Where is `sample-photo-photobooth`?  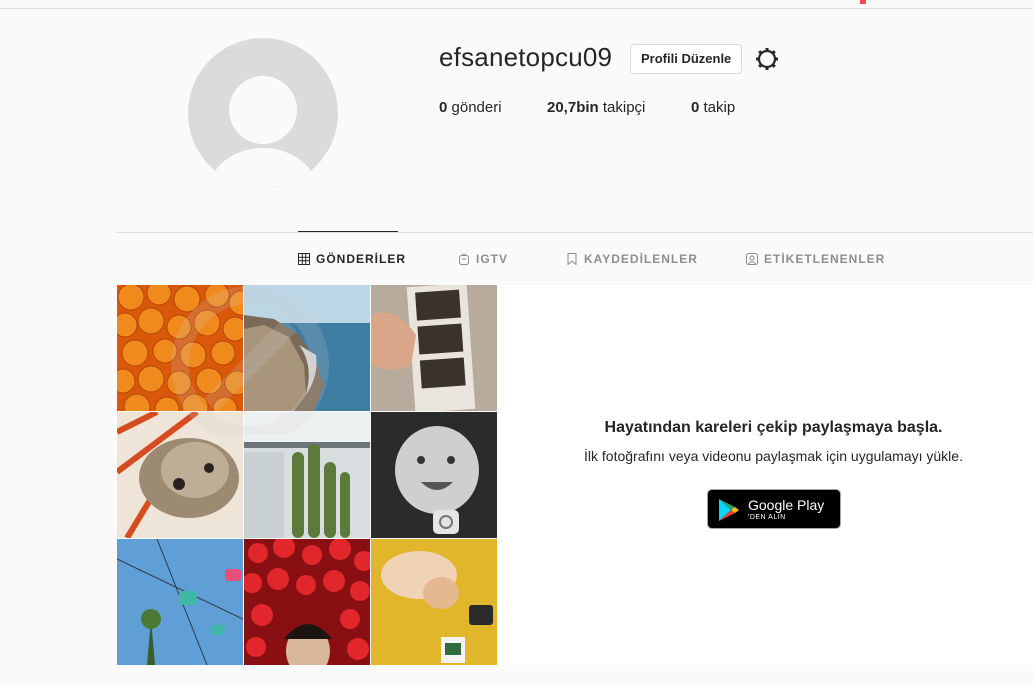
sample-photo-photobooth is located at coordinates (434, 348).